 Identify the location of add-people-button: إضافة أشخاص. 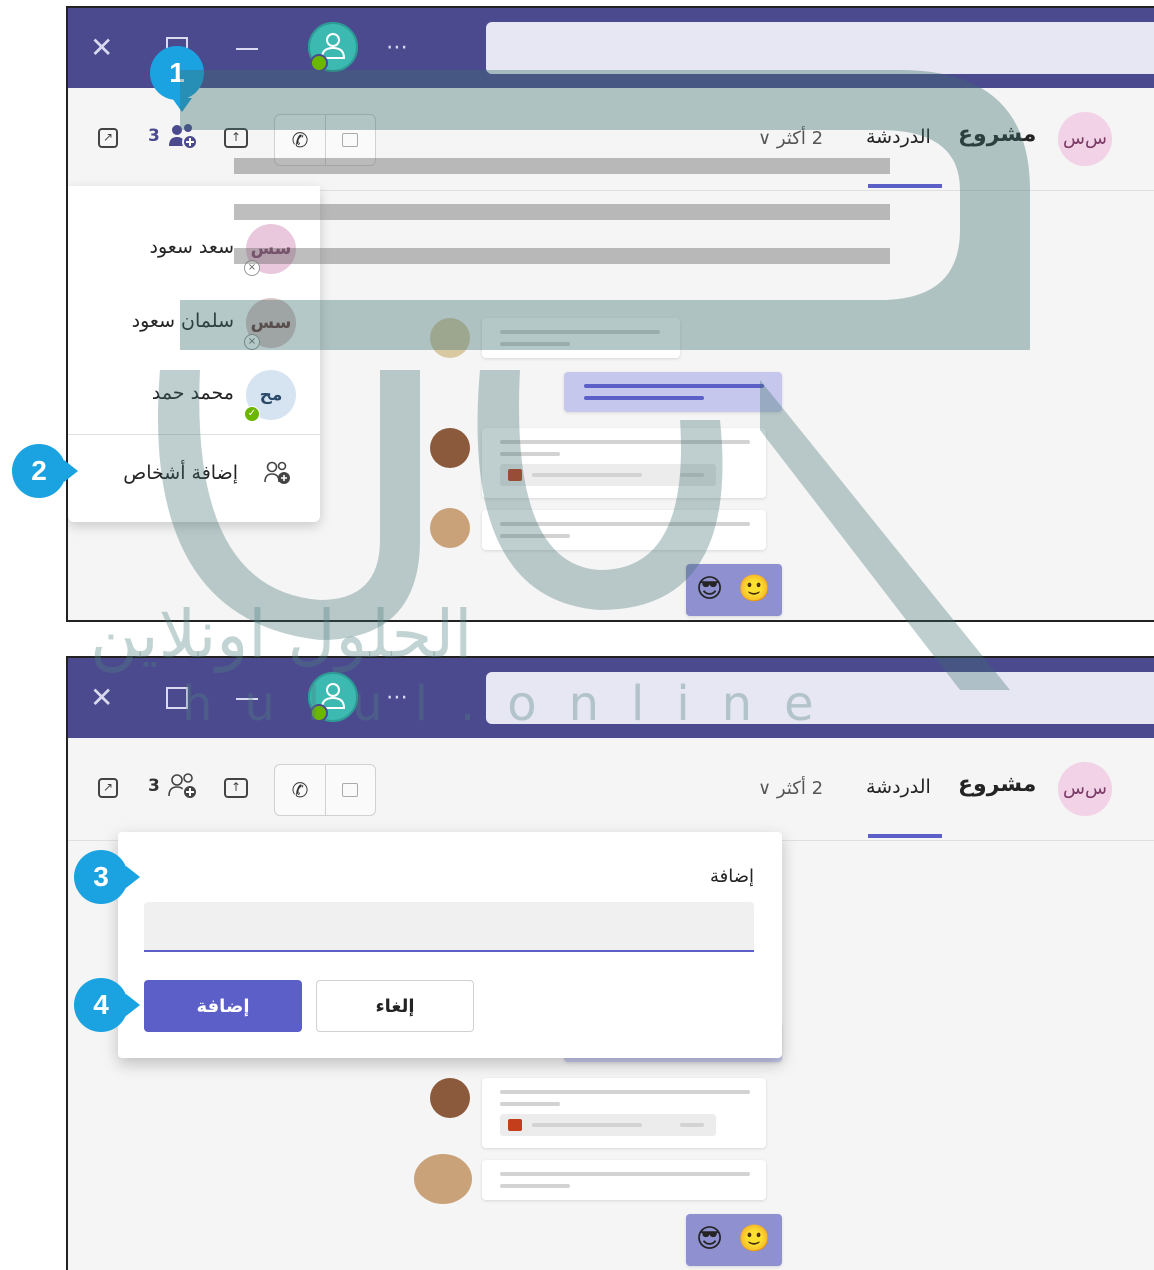
(192, 474).